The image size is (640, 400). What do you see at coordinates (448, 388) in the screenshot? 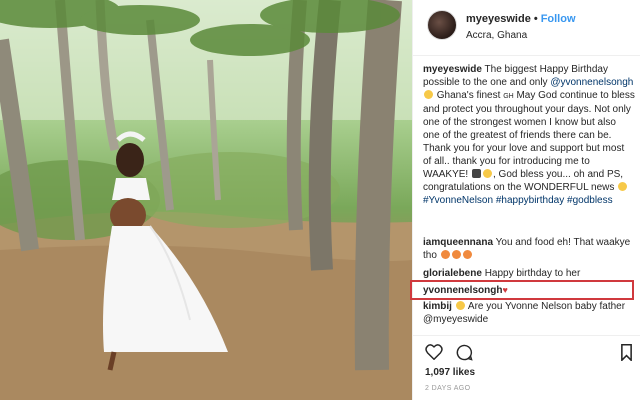
I see `post-timestamp: 2 DAYS AGO` at bounding box center [448, 388].